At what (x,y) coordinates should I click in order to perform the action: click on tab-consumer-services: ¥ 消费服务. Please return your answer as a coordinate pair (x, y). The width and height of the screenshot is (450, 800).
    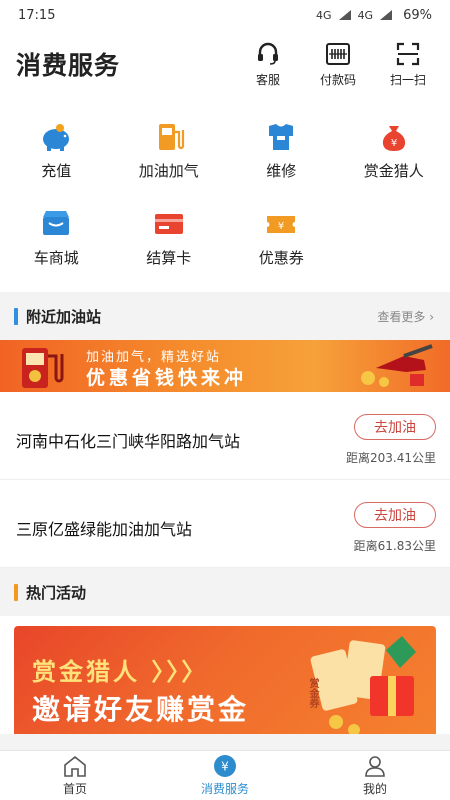
    Looking at the image, I should click on (225, 775).